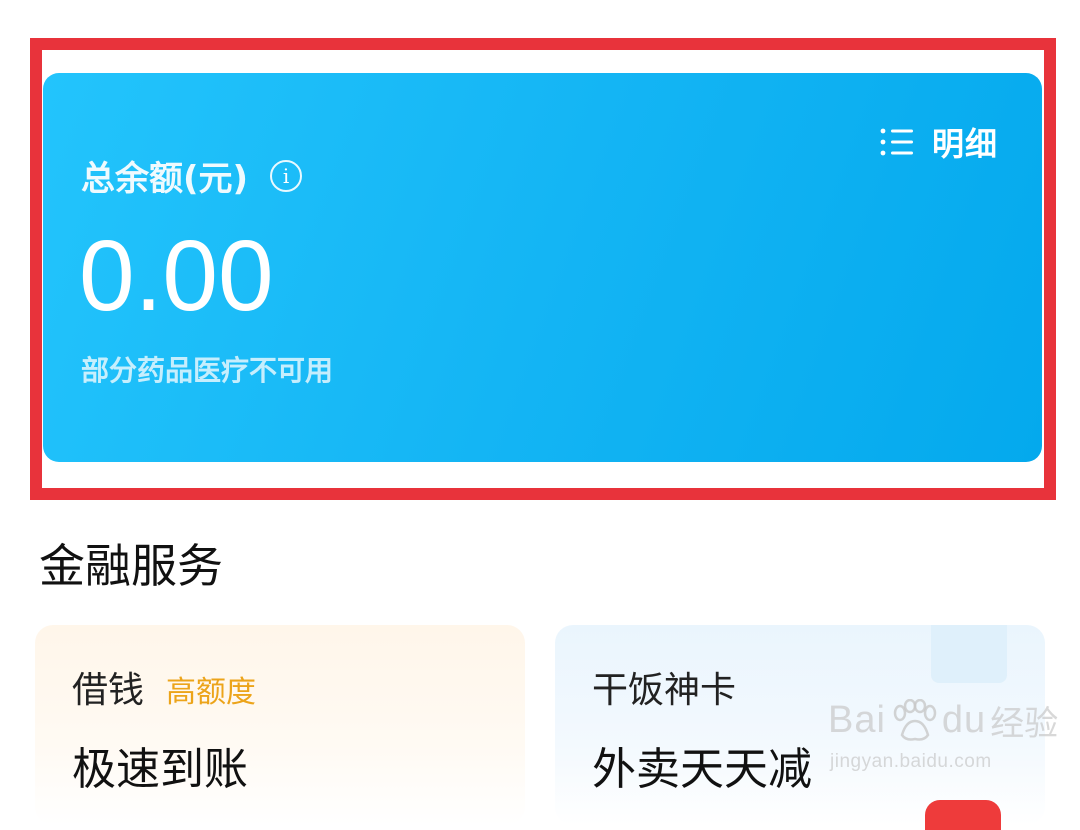  What do you see at coordinates (131, 566) in the screenshot?
I see `section-title: 金融服务` at bounding box center [131, 566].